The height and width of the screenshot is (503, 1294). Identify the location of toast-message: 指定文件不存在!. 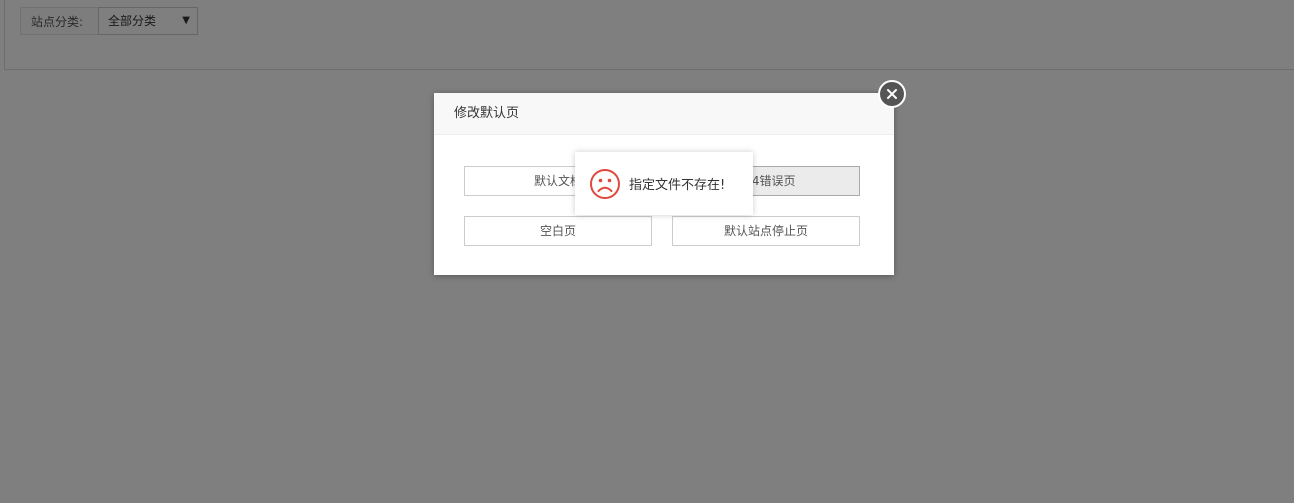
(677, 185).